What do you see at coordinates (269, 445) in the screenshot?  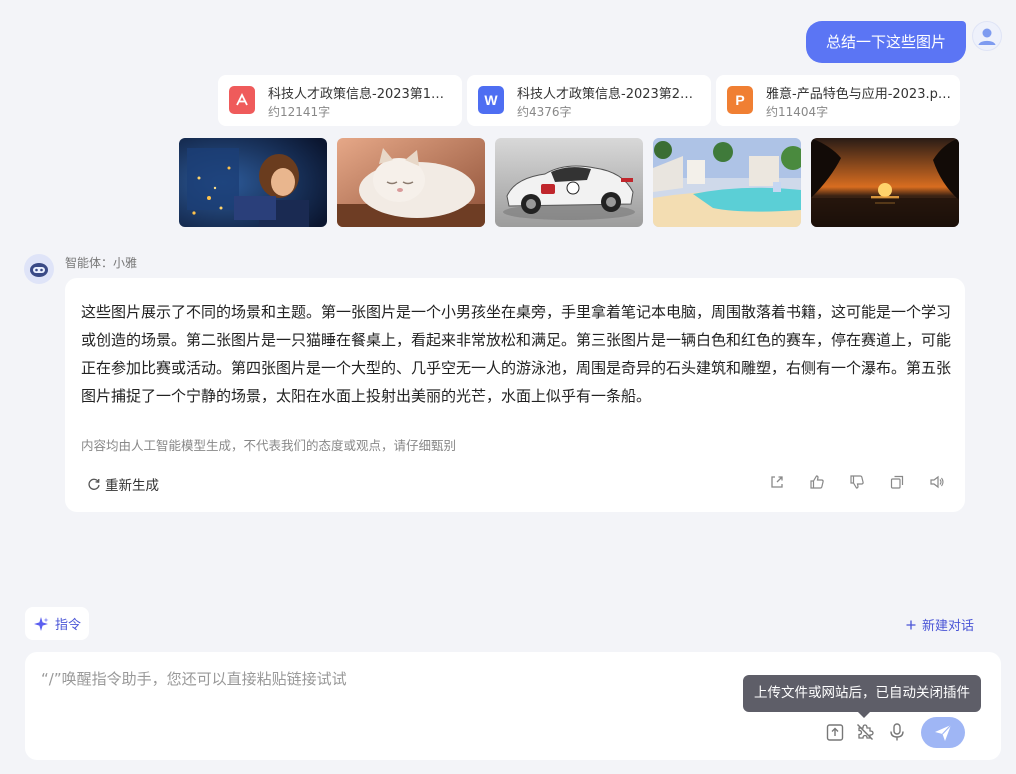 I see `ai-disclaimer: 内容均由人工智能模型生成，不代表我们的态度或观点，请仔细甄别` at bounding box center [269, 445].